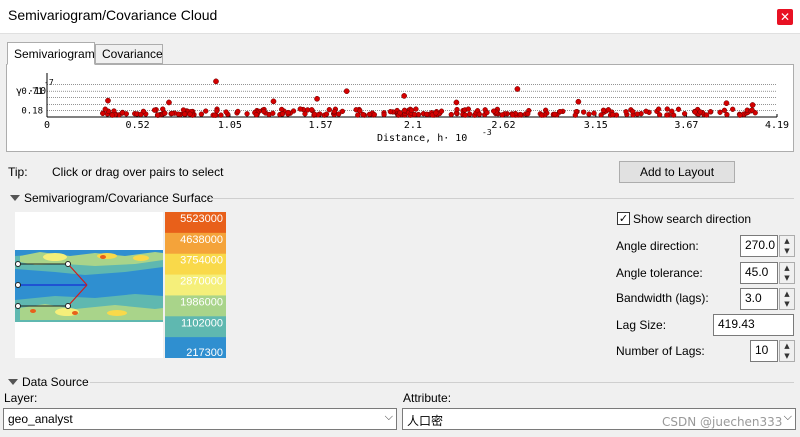 This screenshot has height=437, width=800. Describe the element at coordinates (692, 219) in the screenshot. I see `show-search-direction-label: Show search direction` at that location.